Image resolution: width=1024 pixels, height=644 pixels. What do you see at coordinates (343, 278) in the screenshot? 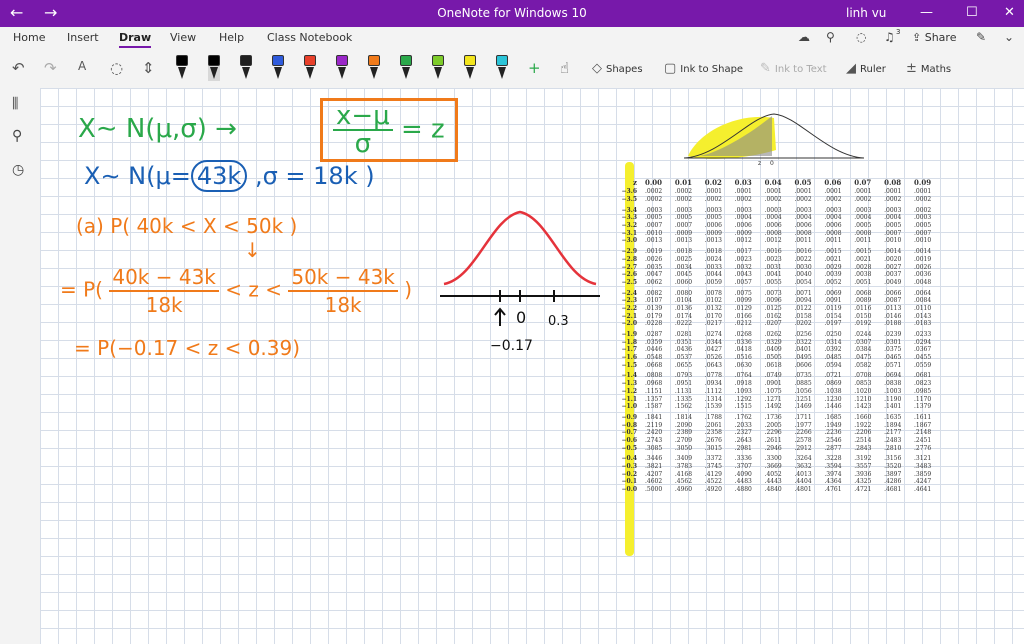
I see `fraction-2-numerator: 50k − 43k` at bounding box center [343, 278].